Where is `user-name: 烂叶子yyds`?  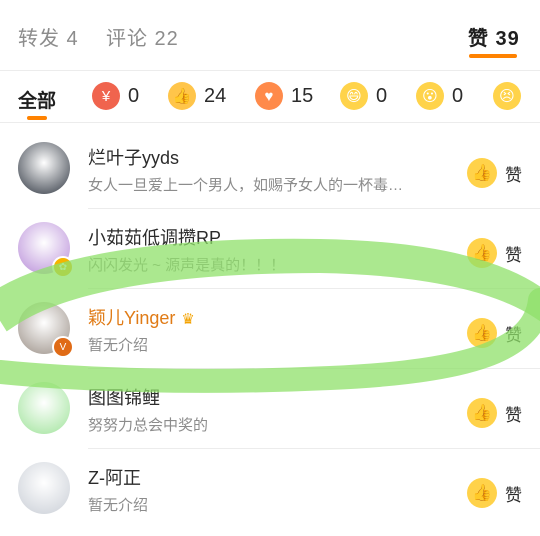
user-name: 烂叶子yyds is located at coordinates (133, 157).